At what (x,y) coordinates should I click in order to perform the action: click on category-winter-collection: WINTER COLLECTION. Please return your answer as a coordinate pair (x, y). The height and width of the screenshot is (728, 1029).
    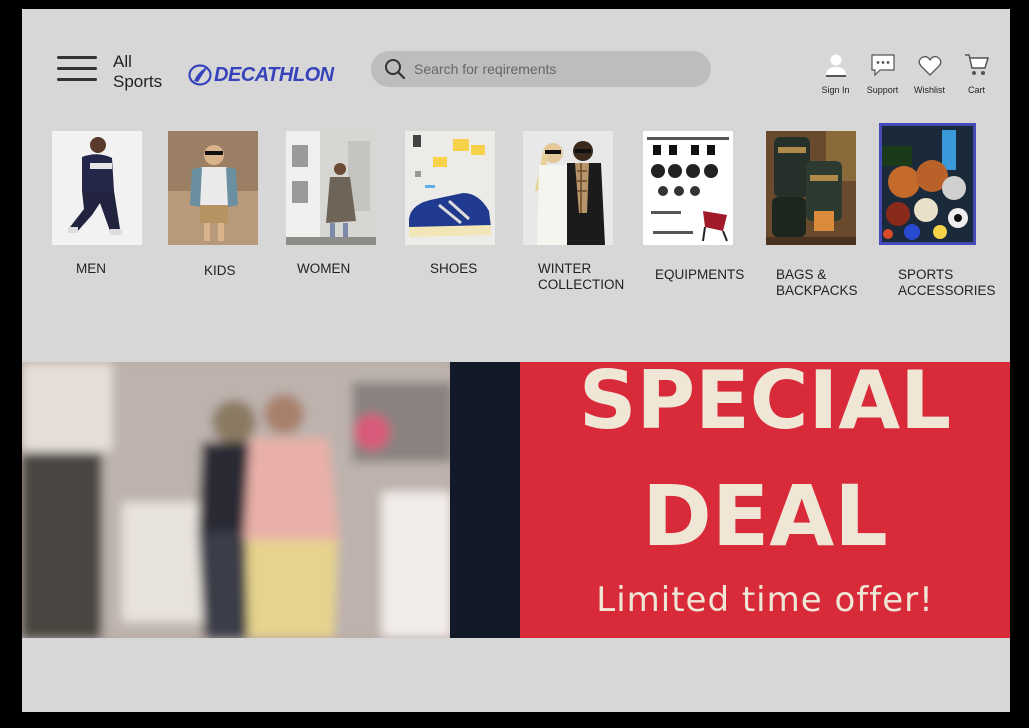
    Looking at the image, I should click on (573, 211).